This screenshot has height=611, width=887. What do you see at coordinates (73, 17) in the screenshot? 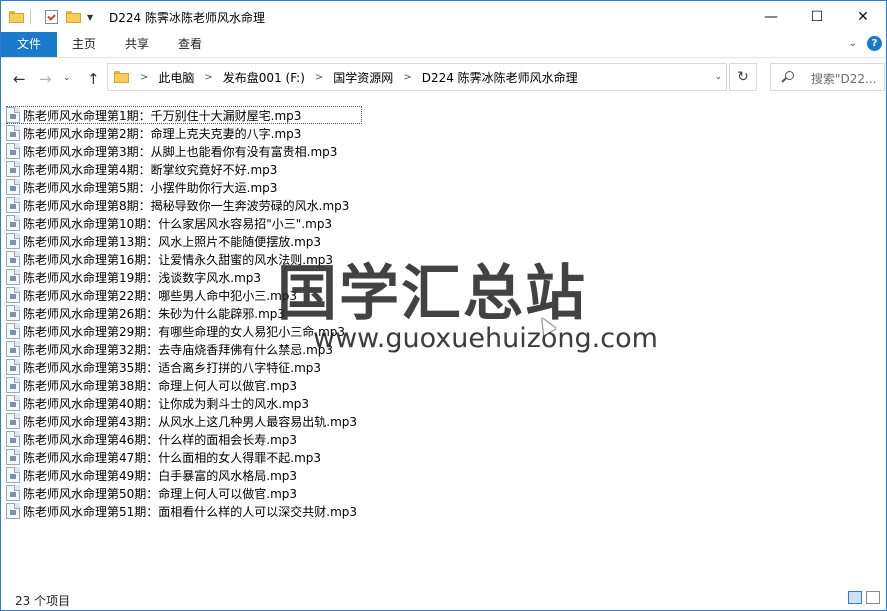
I see `new-folder-icon` at bounding box center [73, 17].